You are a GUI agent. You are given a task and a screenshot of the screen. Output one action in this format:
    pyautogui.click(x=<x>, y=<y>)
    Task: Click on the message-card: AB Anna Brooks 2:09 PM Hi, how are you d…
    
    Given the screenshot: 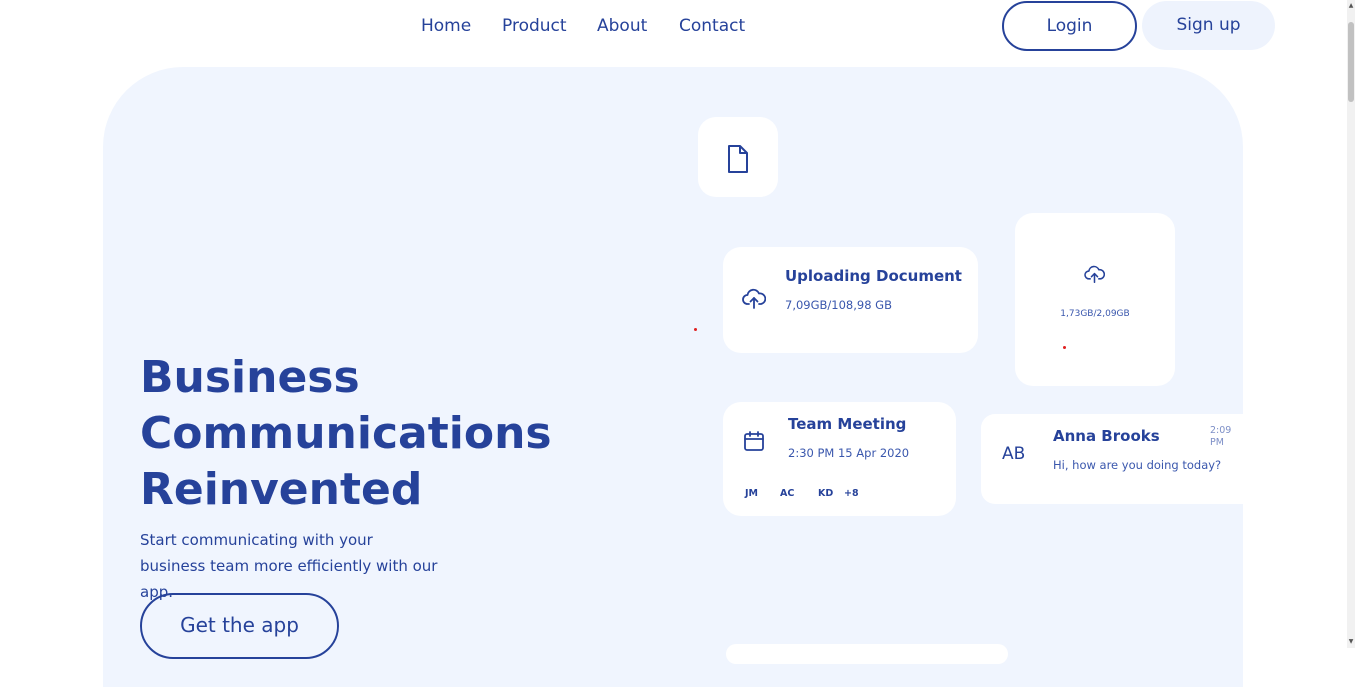 What is the action you would take?
    pyautogui.click(x=1112, y=459)
    